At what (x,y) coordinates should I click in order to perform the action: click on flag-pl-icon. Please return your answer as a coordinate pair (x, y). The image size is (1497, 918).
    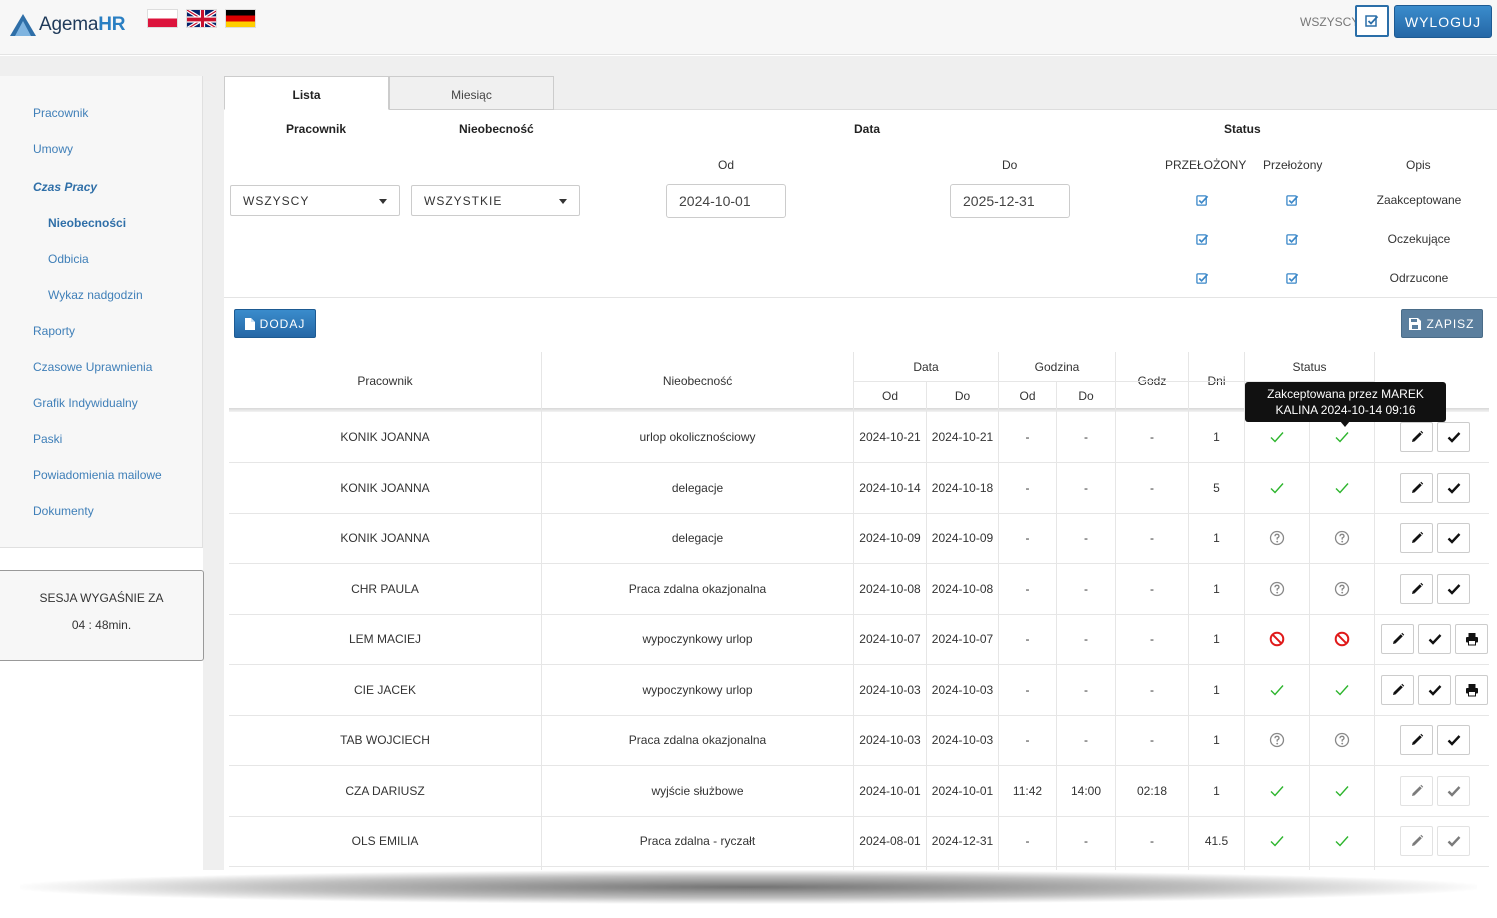
    Looking at the image, I should click on (162, 18).